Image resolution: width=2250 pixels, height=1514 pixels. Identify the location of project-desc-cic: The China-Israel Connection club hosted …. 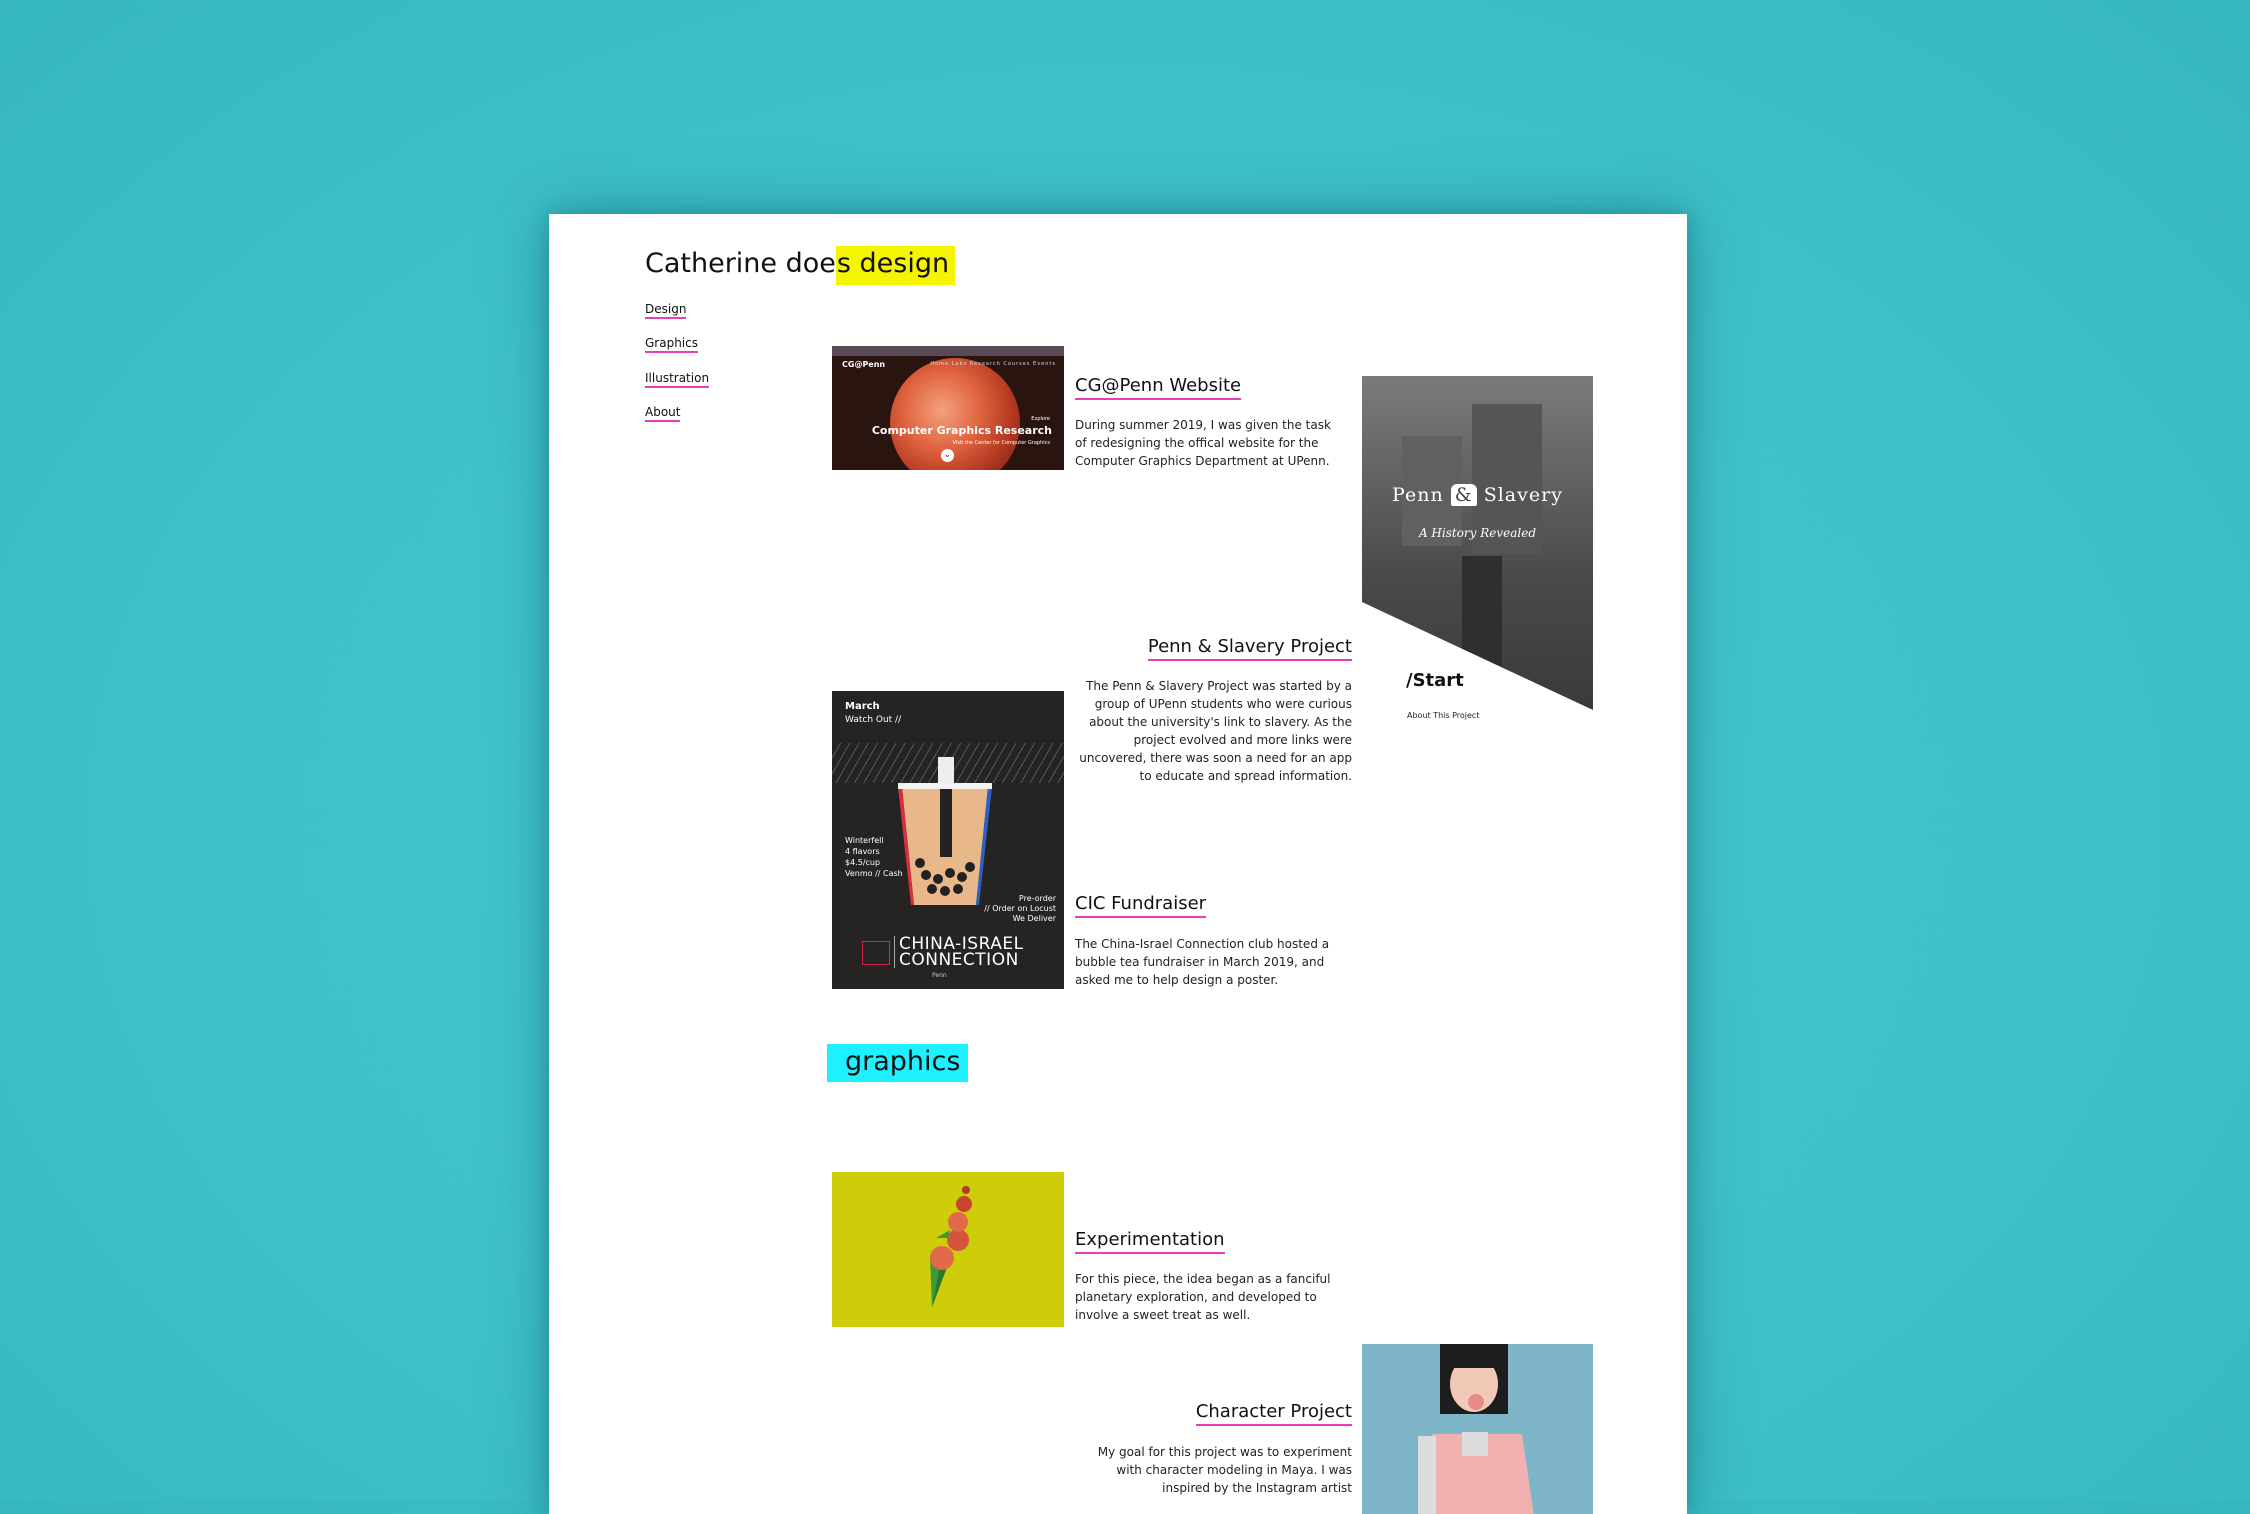
(1202, 962).